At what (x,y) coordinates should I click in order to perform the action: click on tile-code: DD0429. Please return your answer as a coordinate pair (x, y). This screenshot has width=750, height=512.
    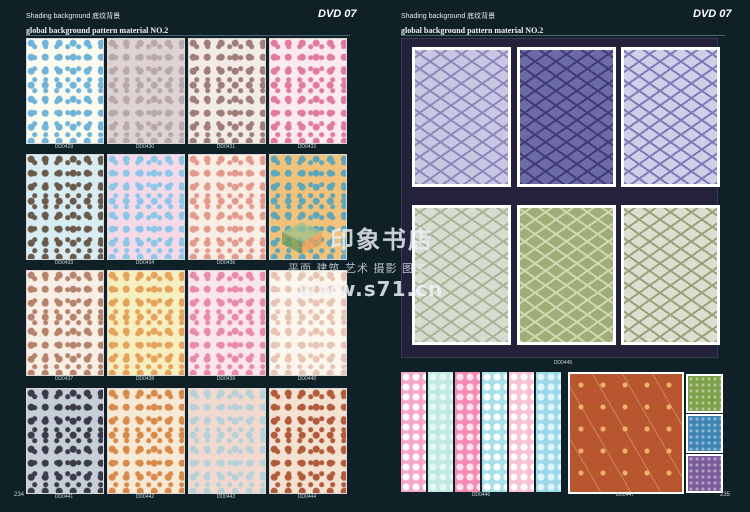
    Looking at the image, I should click on (64, 147).